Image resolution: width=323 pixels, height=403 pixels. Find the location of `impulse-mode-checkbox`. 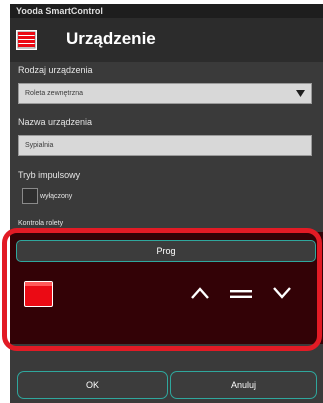

impulse-mode-checkbox is located at coordinates (30, 196).